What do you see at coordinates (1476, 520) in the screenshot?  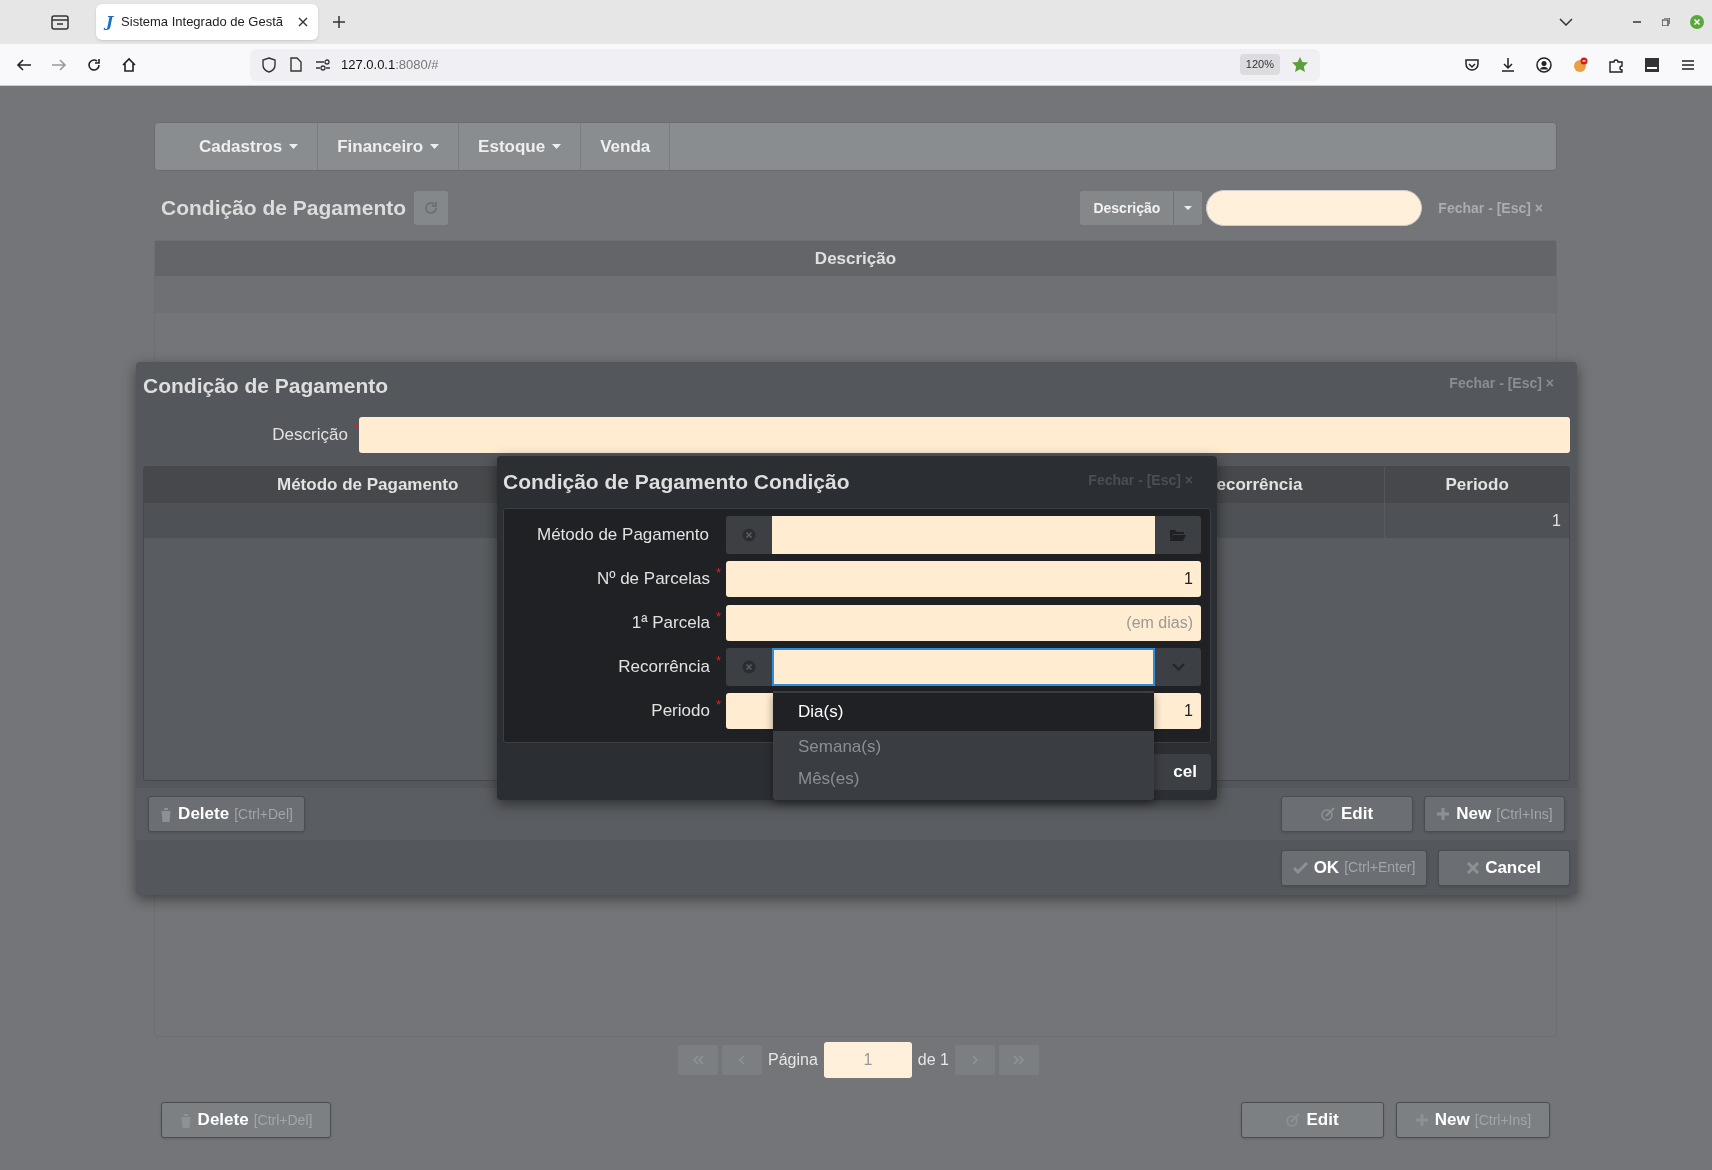 I see `table-cell: 1` at bounding box center [1476, 520].